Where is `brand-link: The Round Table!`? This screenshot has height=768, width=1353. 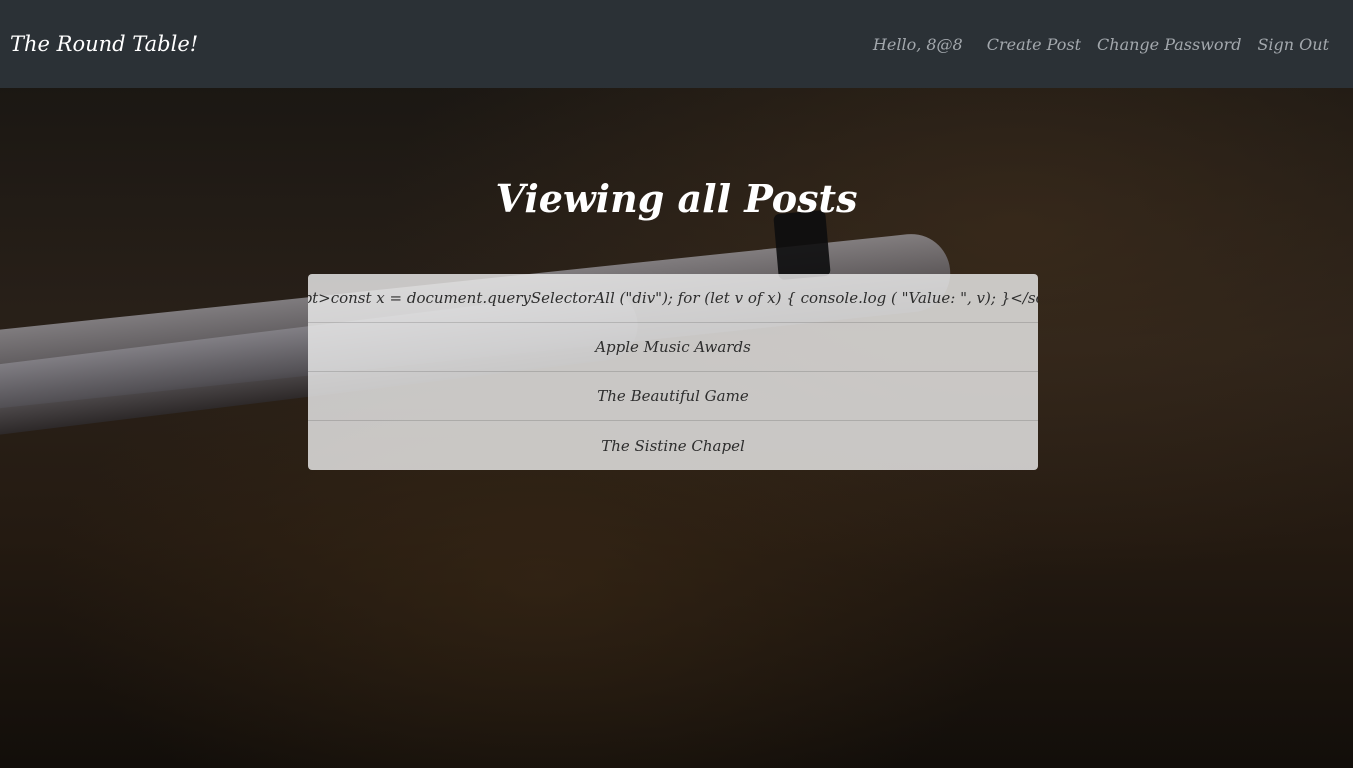 brand-link: The Round Table! is located at coordinates (104, 44).